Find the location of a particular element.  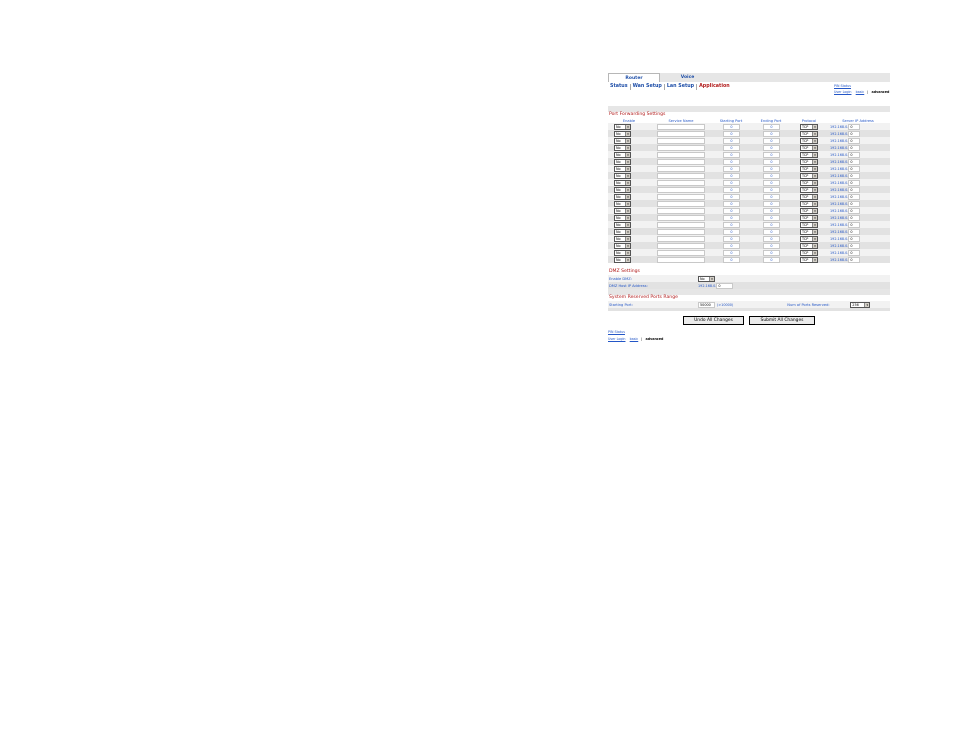

reserved-num-select: 256 ▾ is located at coordinates (860, 304).